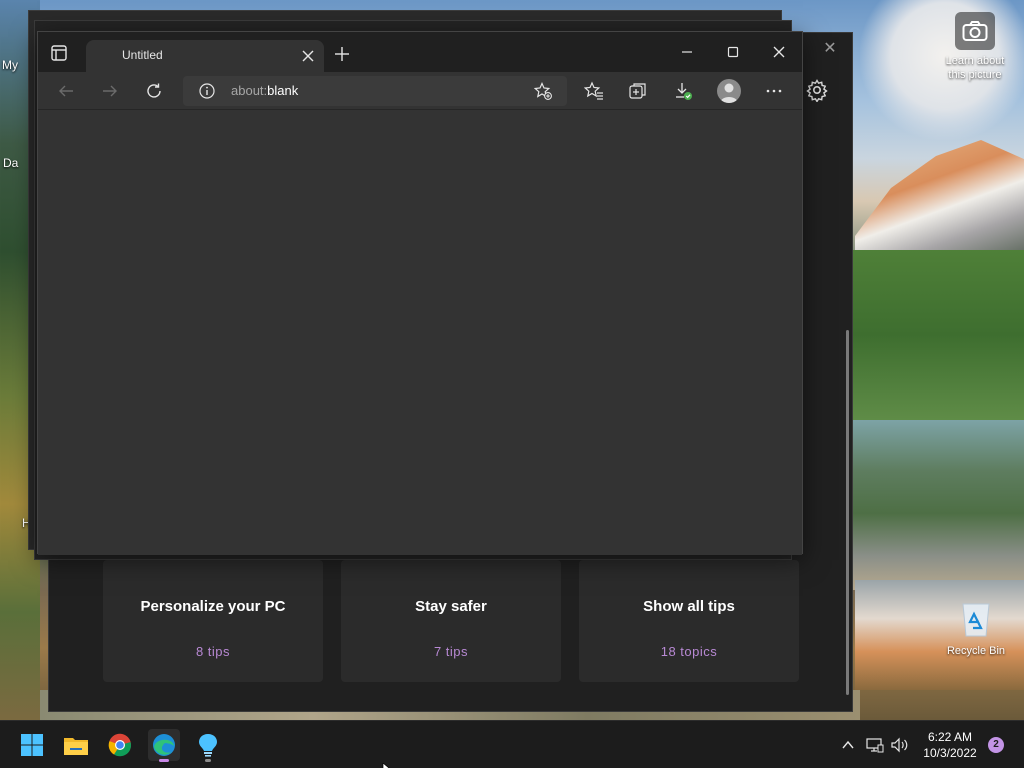 The width and height of the screenshot is (1024, 768). Describe the element at coordinates (387, 764) in the screenshot. I see `mouse-cursor-icon` at that location.